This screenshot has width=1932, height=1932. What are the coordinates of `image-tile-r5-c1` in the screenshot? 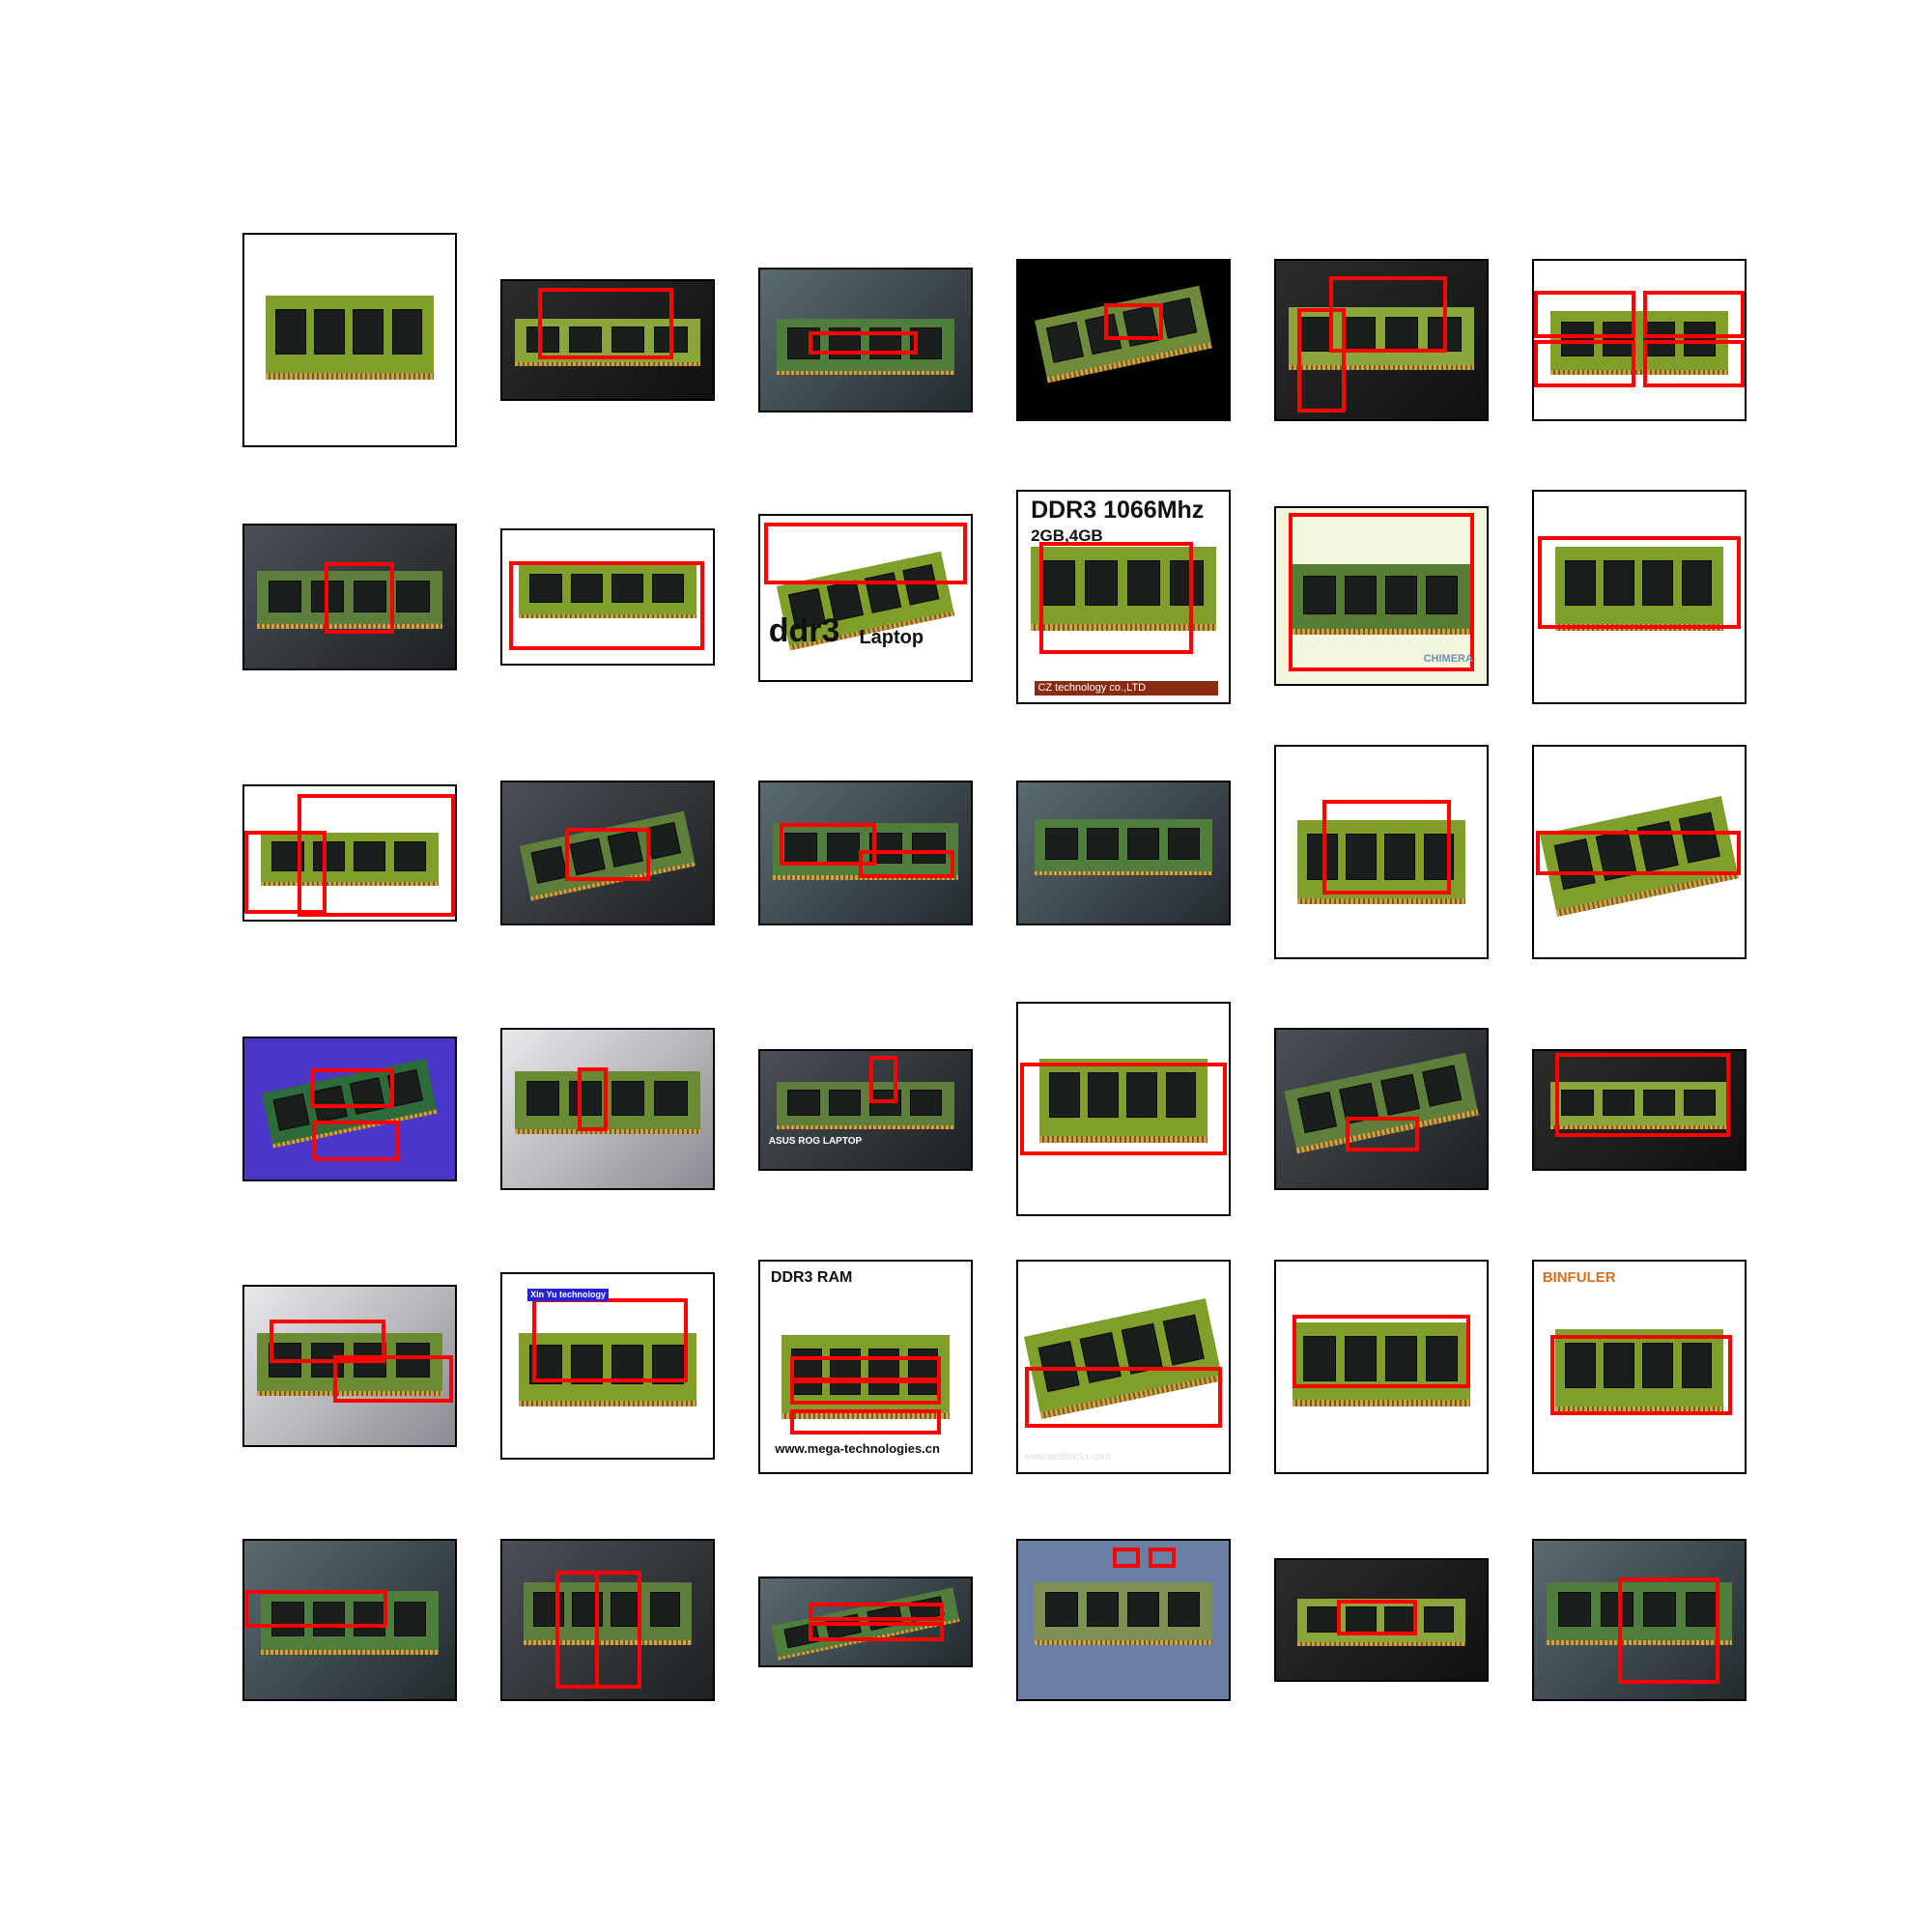 It's located at (349, 1366).